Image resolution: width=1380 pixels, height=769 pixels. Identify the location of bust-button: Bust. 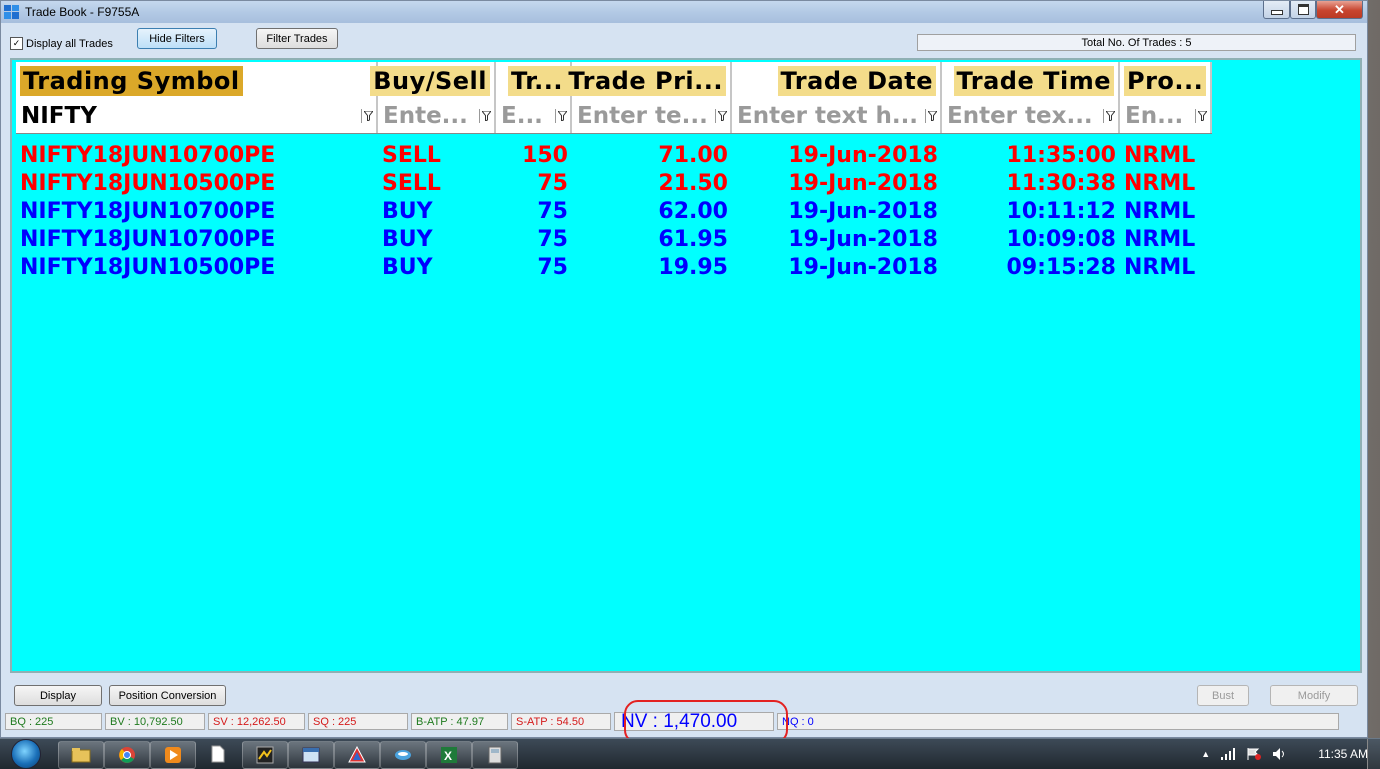
(1223, 695).